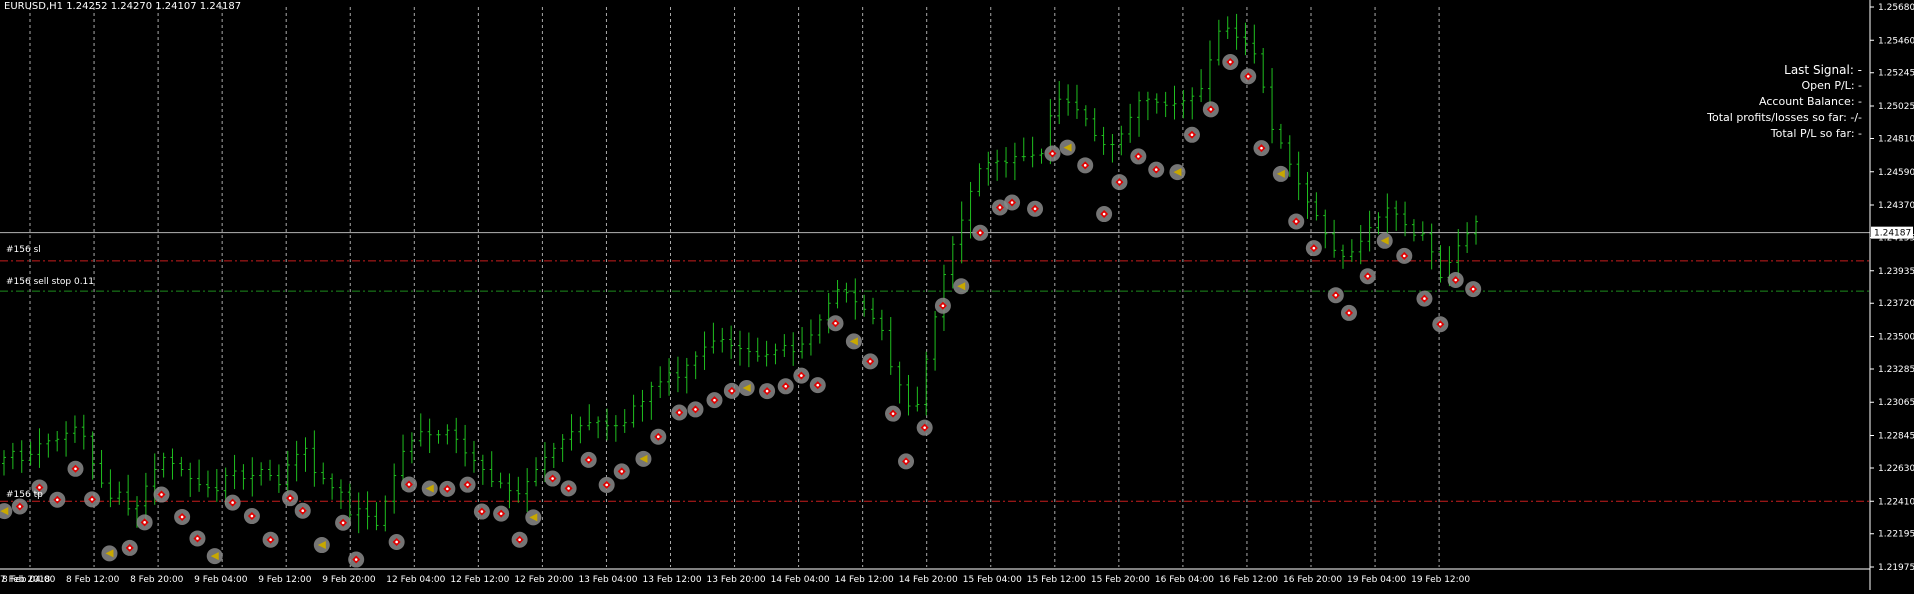 This screenshot has width=1914, height=594. I want to click on x-tick-label: 8 Feb 04:00, so click(29, 580).